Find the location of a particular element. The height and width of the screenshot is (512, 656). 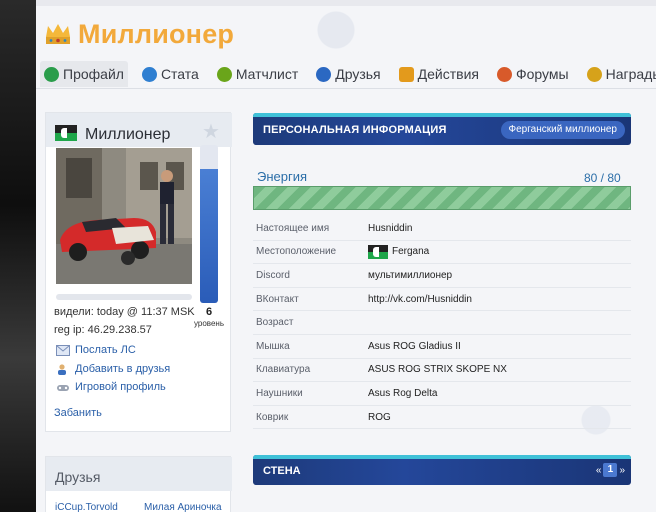

envelope-icon is located at coordinates (63, 350).